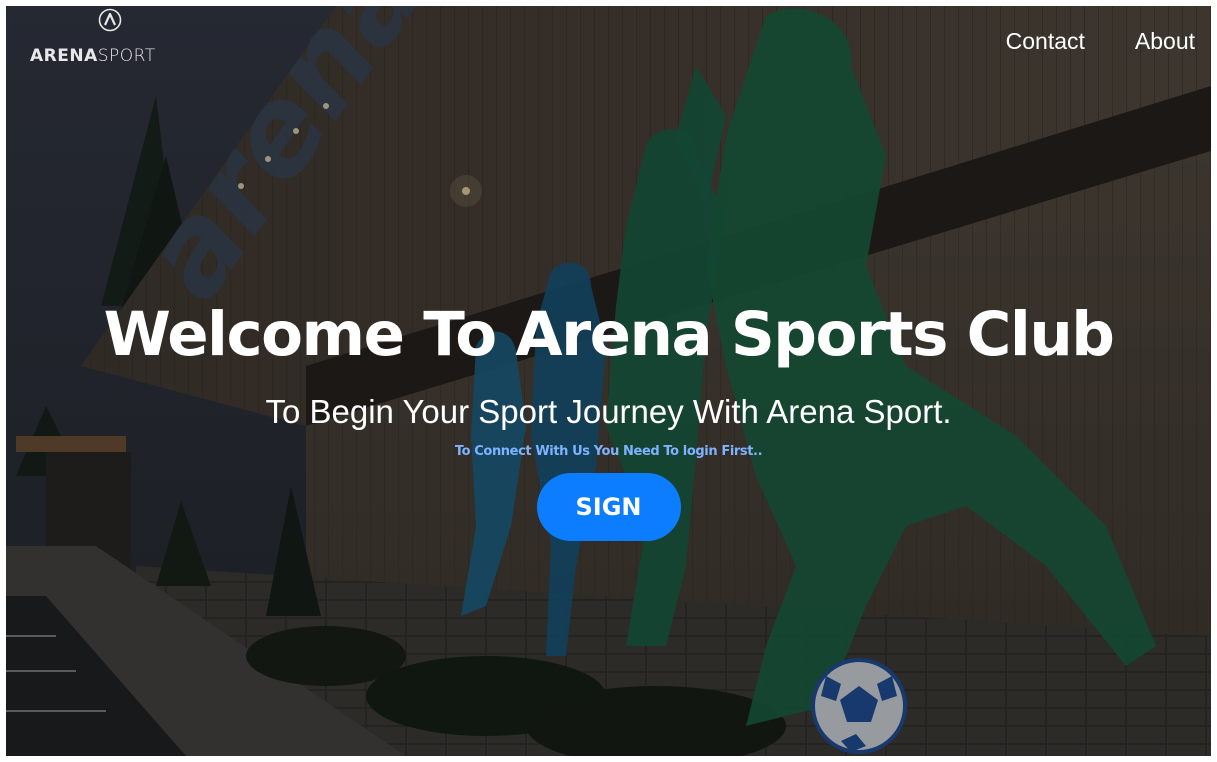 The height and width of the screenshot is (762, 1217). What do you see at coordinates (609, 334) in the screenshot?
I see `hero-title: Welcome To Arena Sports Club` at bounding box center [609, 334].